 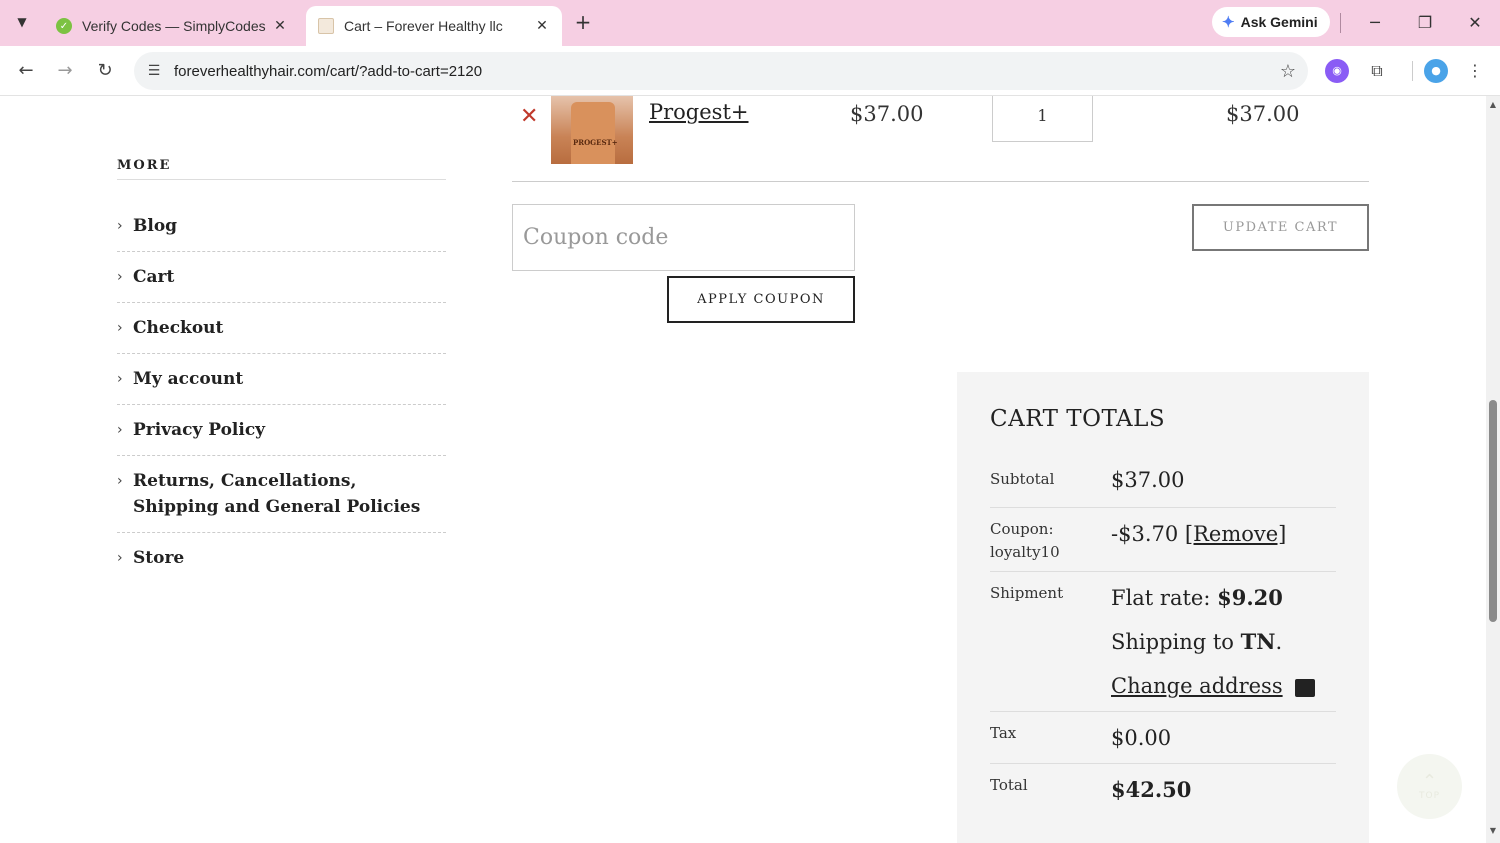 What do you see at coordinates (188, 379) in the screenshot?
I see `sidebar-item-label: My account` at bounding box center [188, 379].